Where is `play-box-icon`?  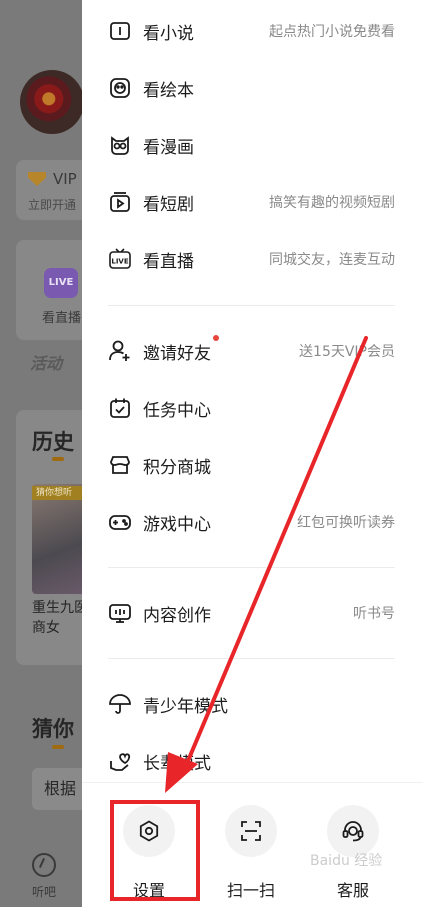
play-box-icon is located at coordinates (120, 202).